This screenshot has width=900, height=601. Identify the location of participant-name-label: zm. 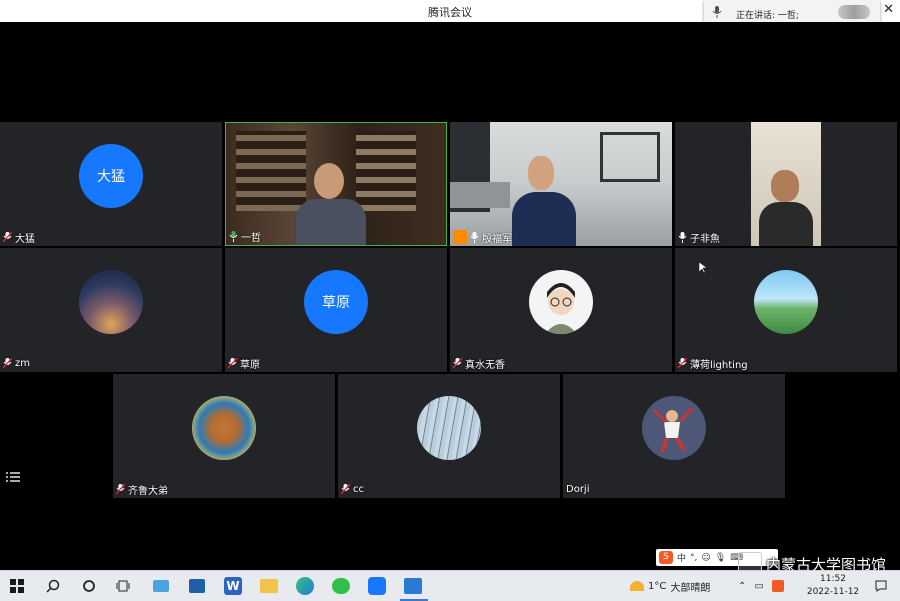
(16, 363).